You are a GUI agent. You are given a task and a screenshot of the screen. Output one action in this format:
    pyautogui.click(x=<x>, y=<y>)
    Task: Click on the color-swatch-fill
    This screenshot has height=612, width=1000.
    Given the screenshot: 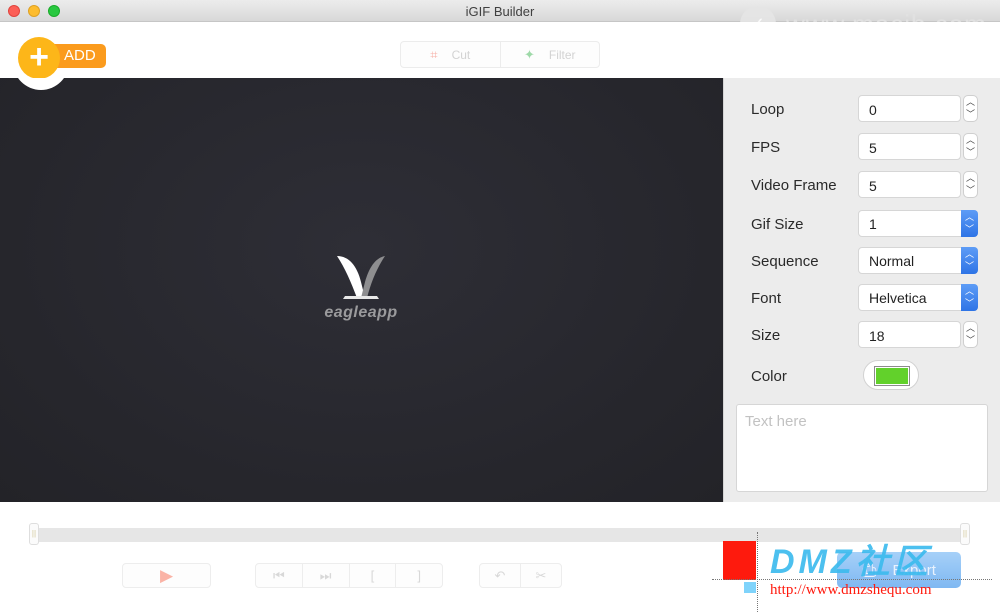 What is the action you would take?
    pyautogui.click(x=892, y=376)
    